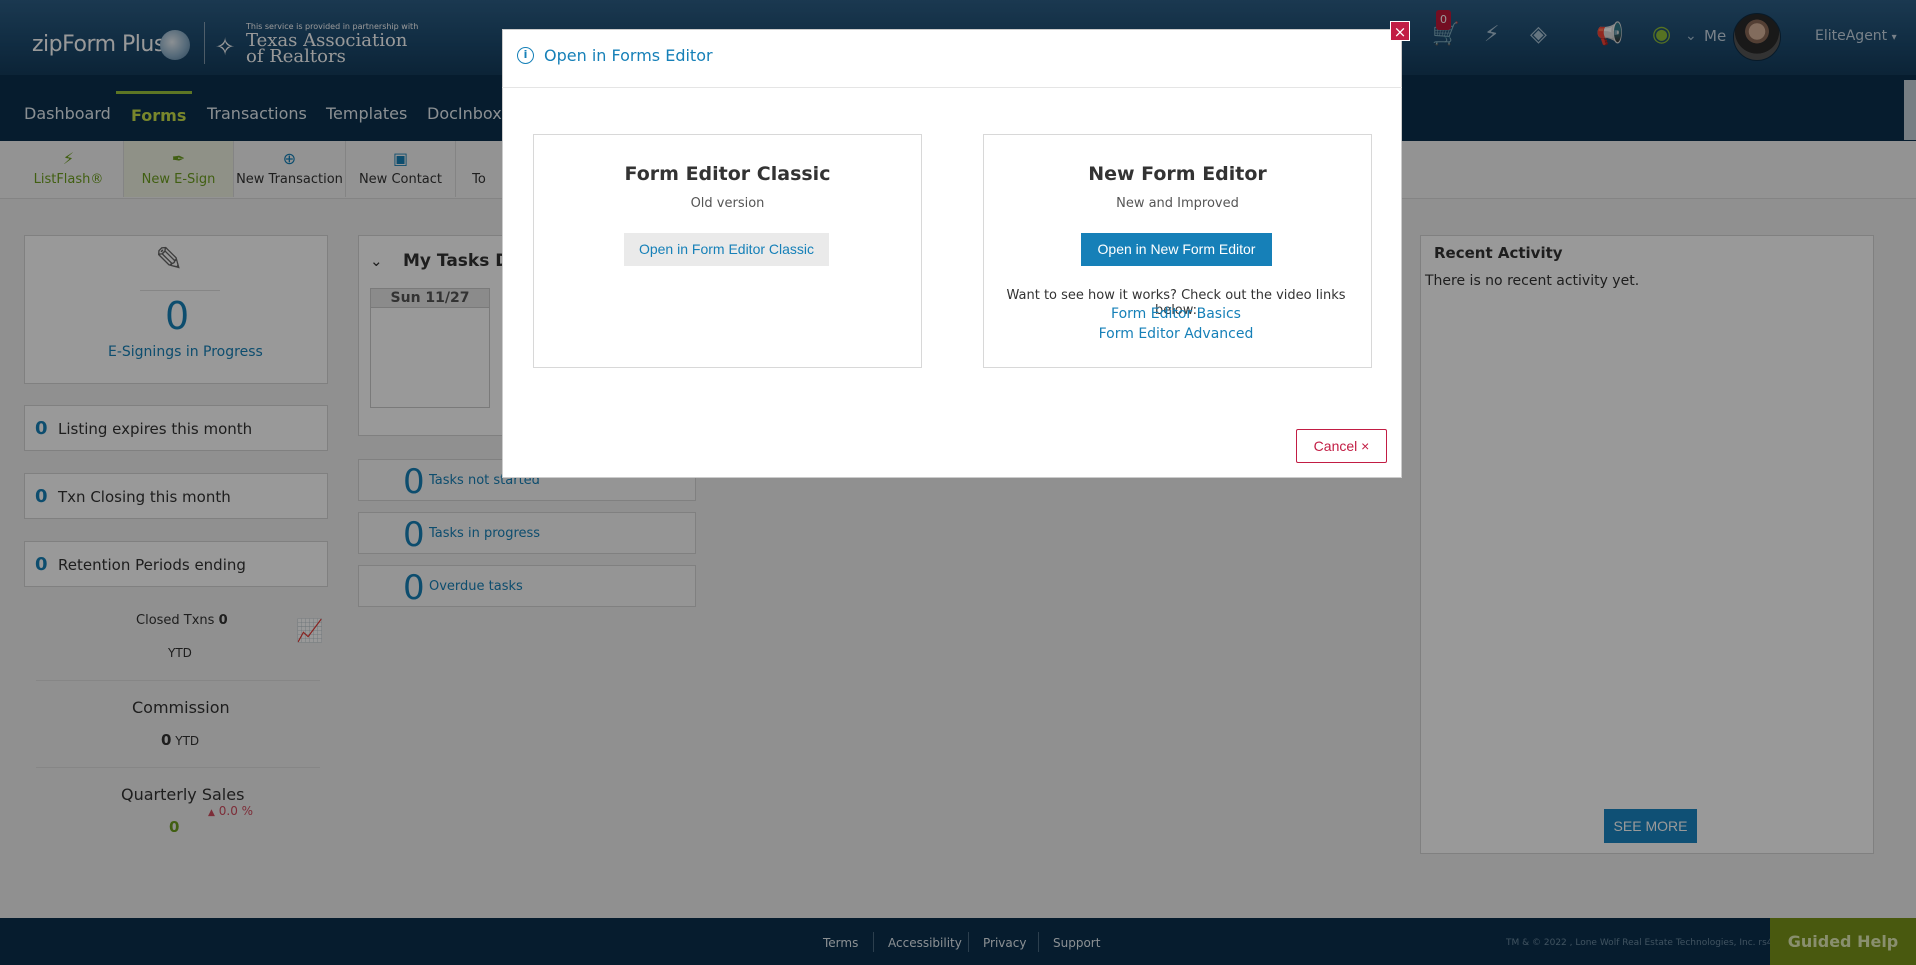  What do you see at coordinates (628, 55) in the screenshot?
I see `modal-title: Open in Forms Editor` at bounding box center [628, 55].